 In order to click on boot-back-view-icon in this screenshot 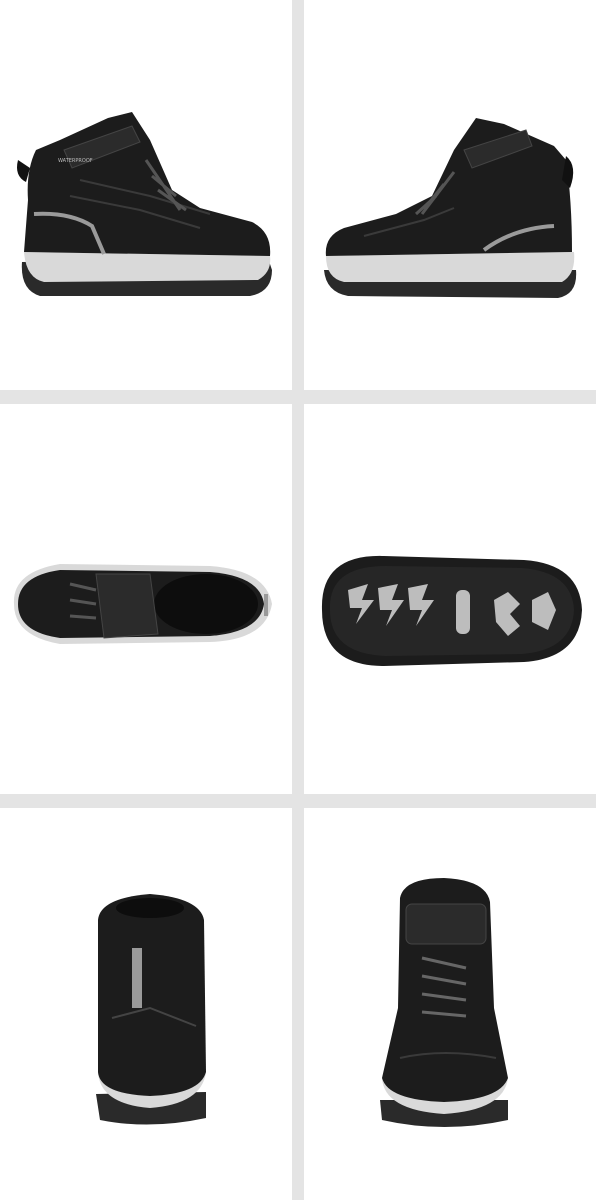, I will do `click(151, 1009)`.